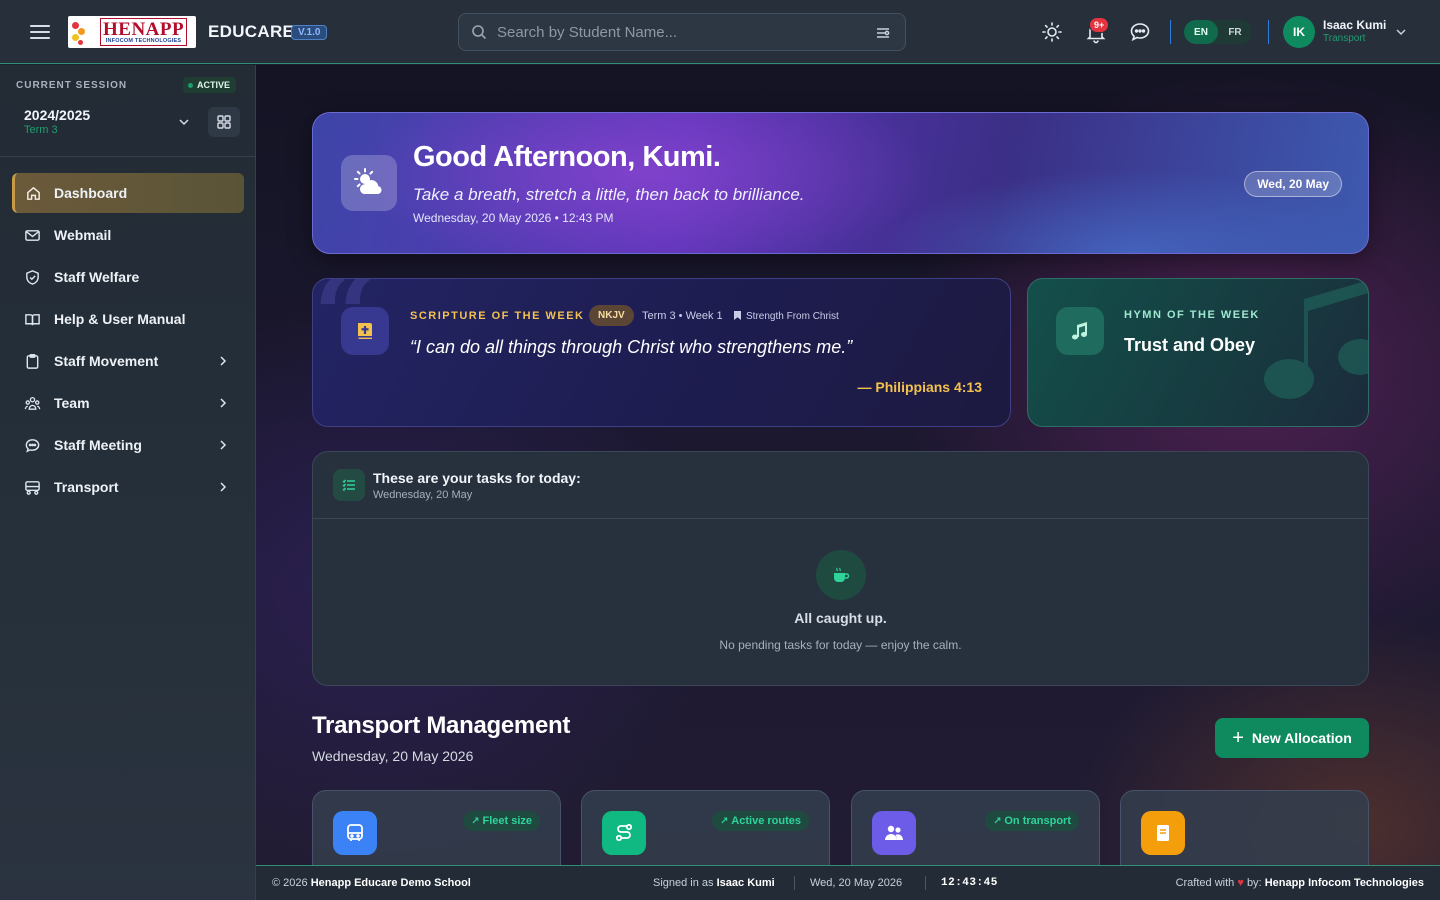  What do you see at coordinates (840, 618) in the screenshot?
I see `empty-state-title: All caught up.` at bounding box center [840, 618].